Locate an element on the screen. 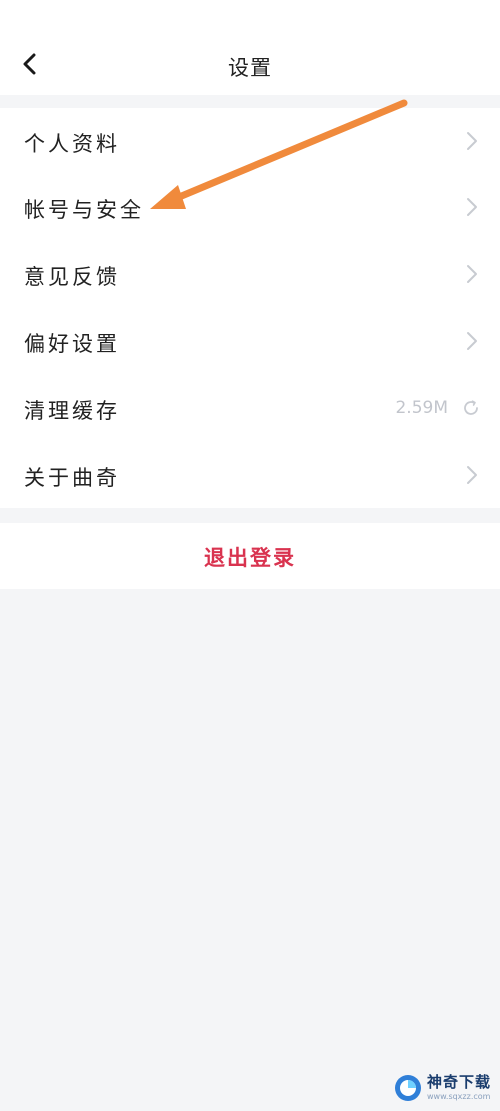 The width and height of the screenshot is (500, 1111). top-bar: 设置 is located at coordinates (250, 47).